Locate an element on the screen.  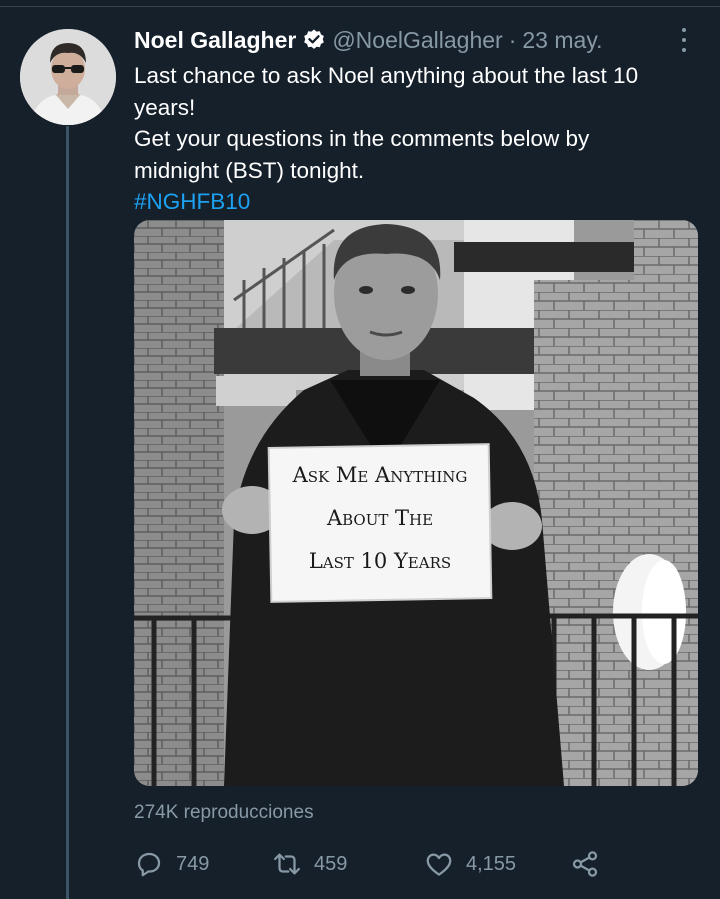
share-button is located at coordinates (585, 864).